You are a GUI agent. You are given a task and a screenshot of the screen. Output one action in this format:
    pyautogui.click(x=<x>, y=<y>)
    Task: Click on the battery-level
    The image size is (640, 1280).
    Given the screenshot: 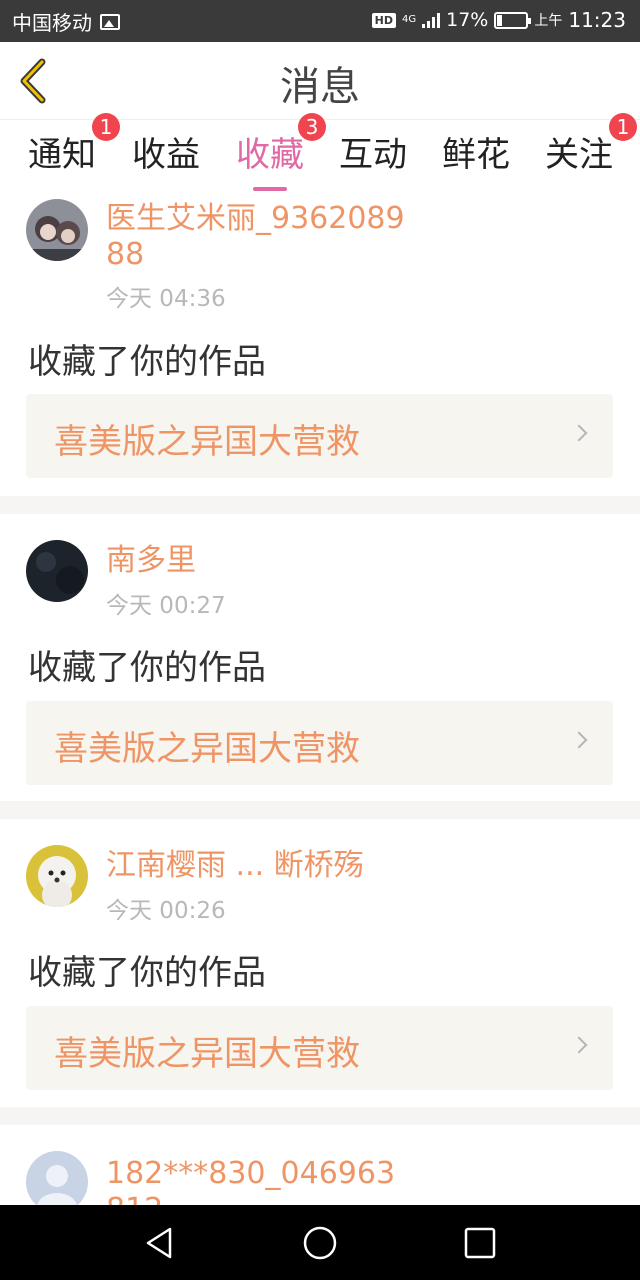 What is the action you would take?
    pyautogui.click(x=500, y=20)
    